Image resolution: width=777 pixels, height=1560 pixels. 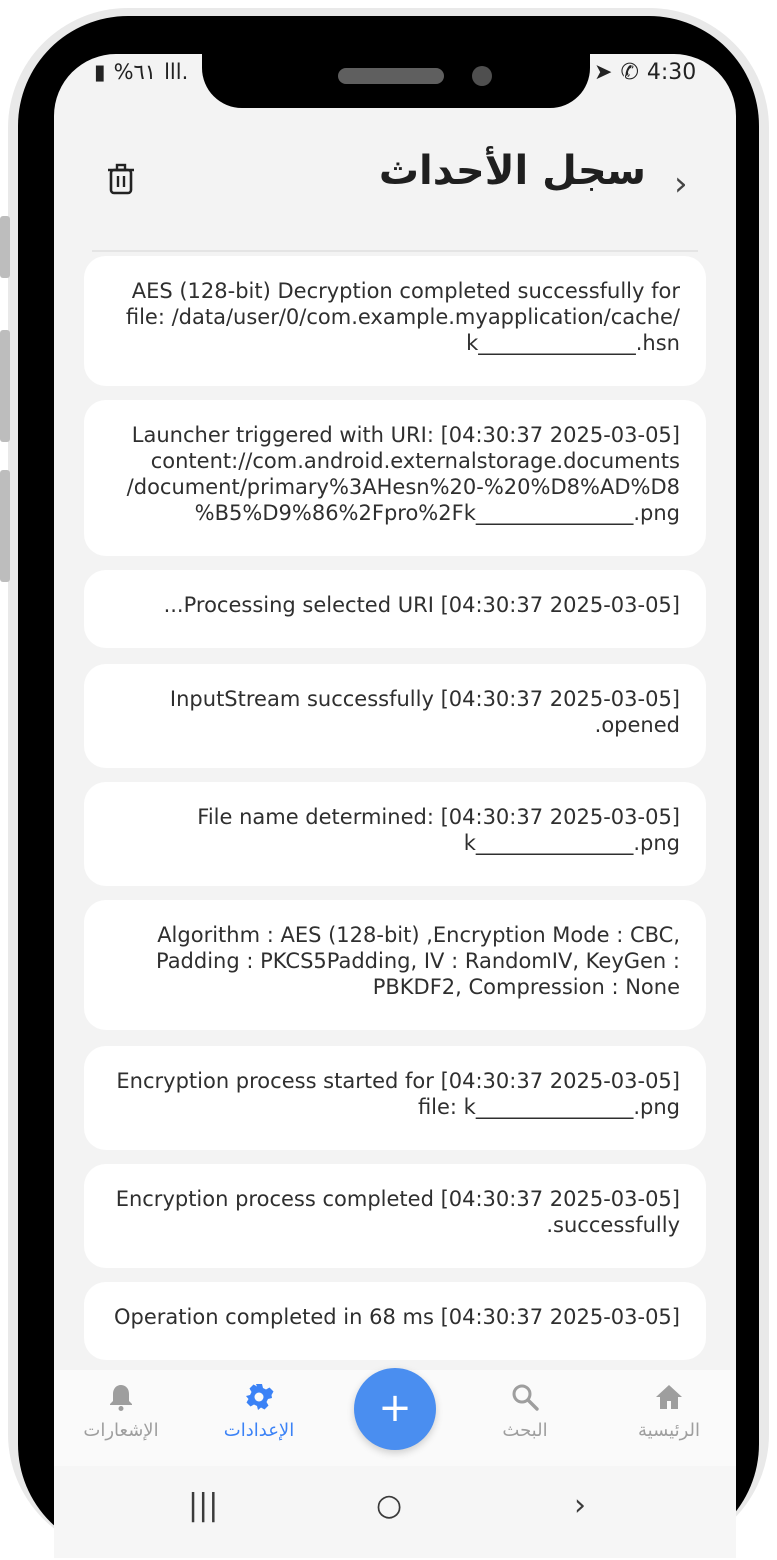 What do you see at coordinates (135, 72) in the screenshot?
I see `battery-percent: %٦١` at bounding box center [135, 72].